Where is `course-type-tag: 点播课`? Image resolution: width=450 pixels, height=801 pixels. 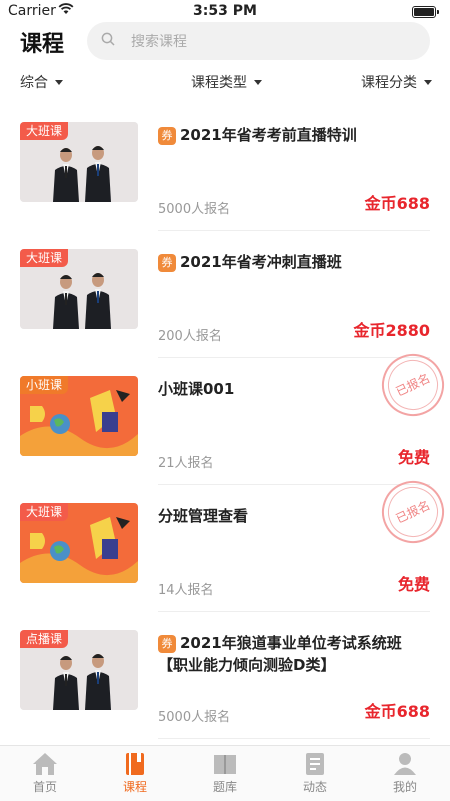
course-type-tag: 点播课 is located at coordinates (44, 639).